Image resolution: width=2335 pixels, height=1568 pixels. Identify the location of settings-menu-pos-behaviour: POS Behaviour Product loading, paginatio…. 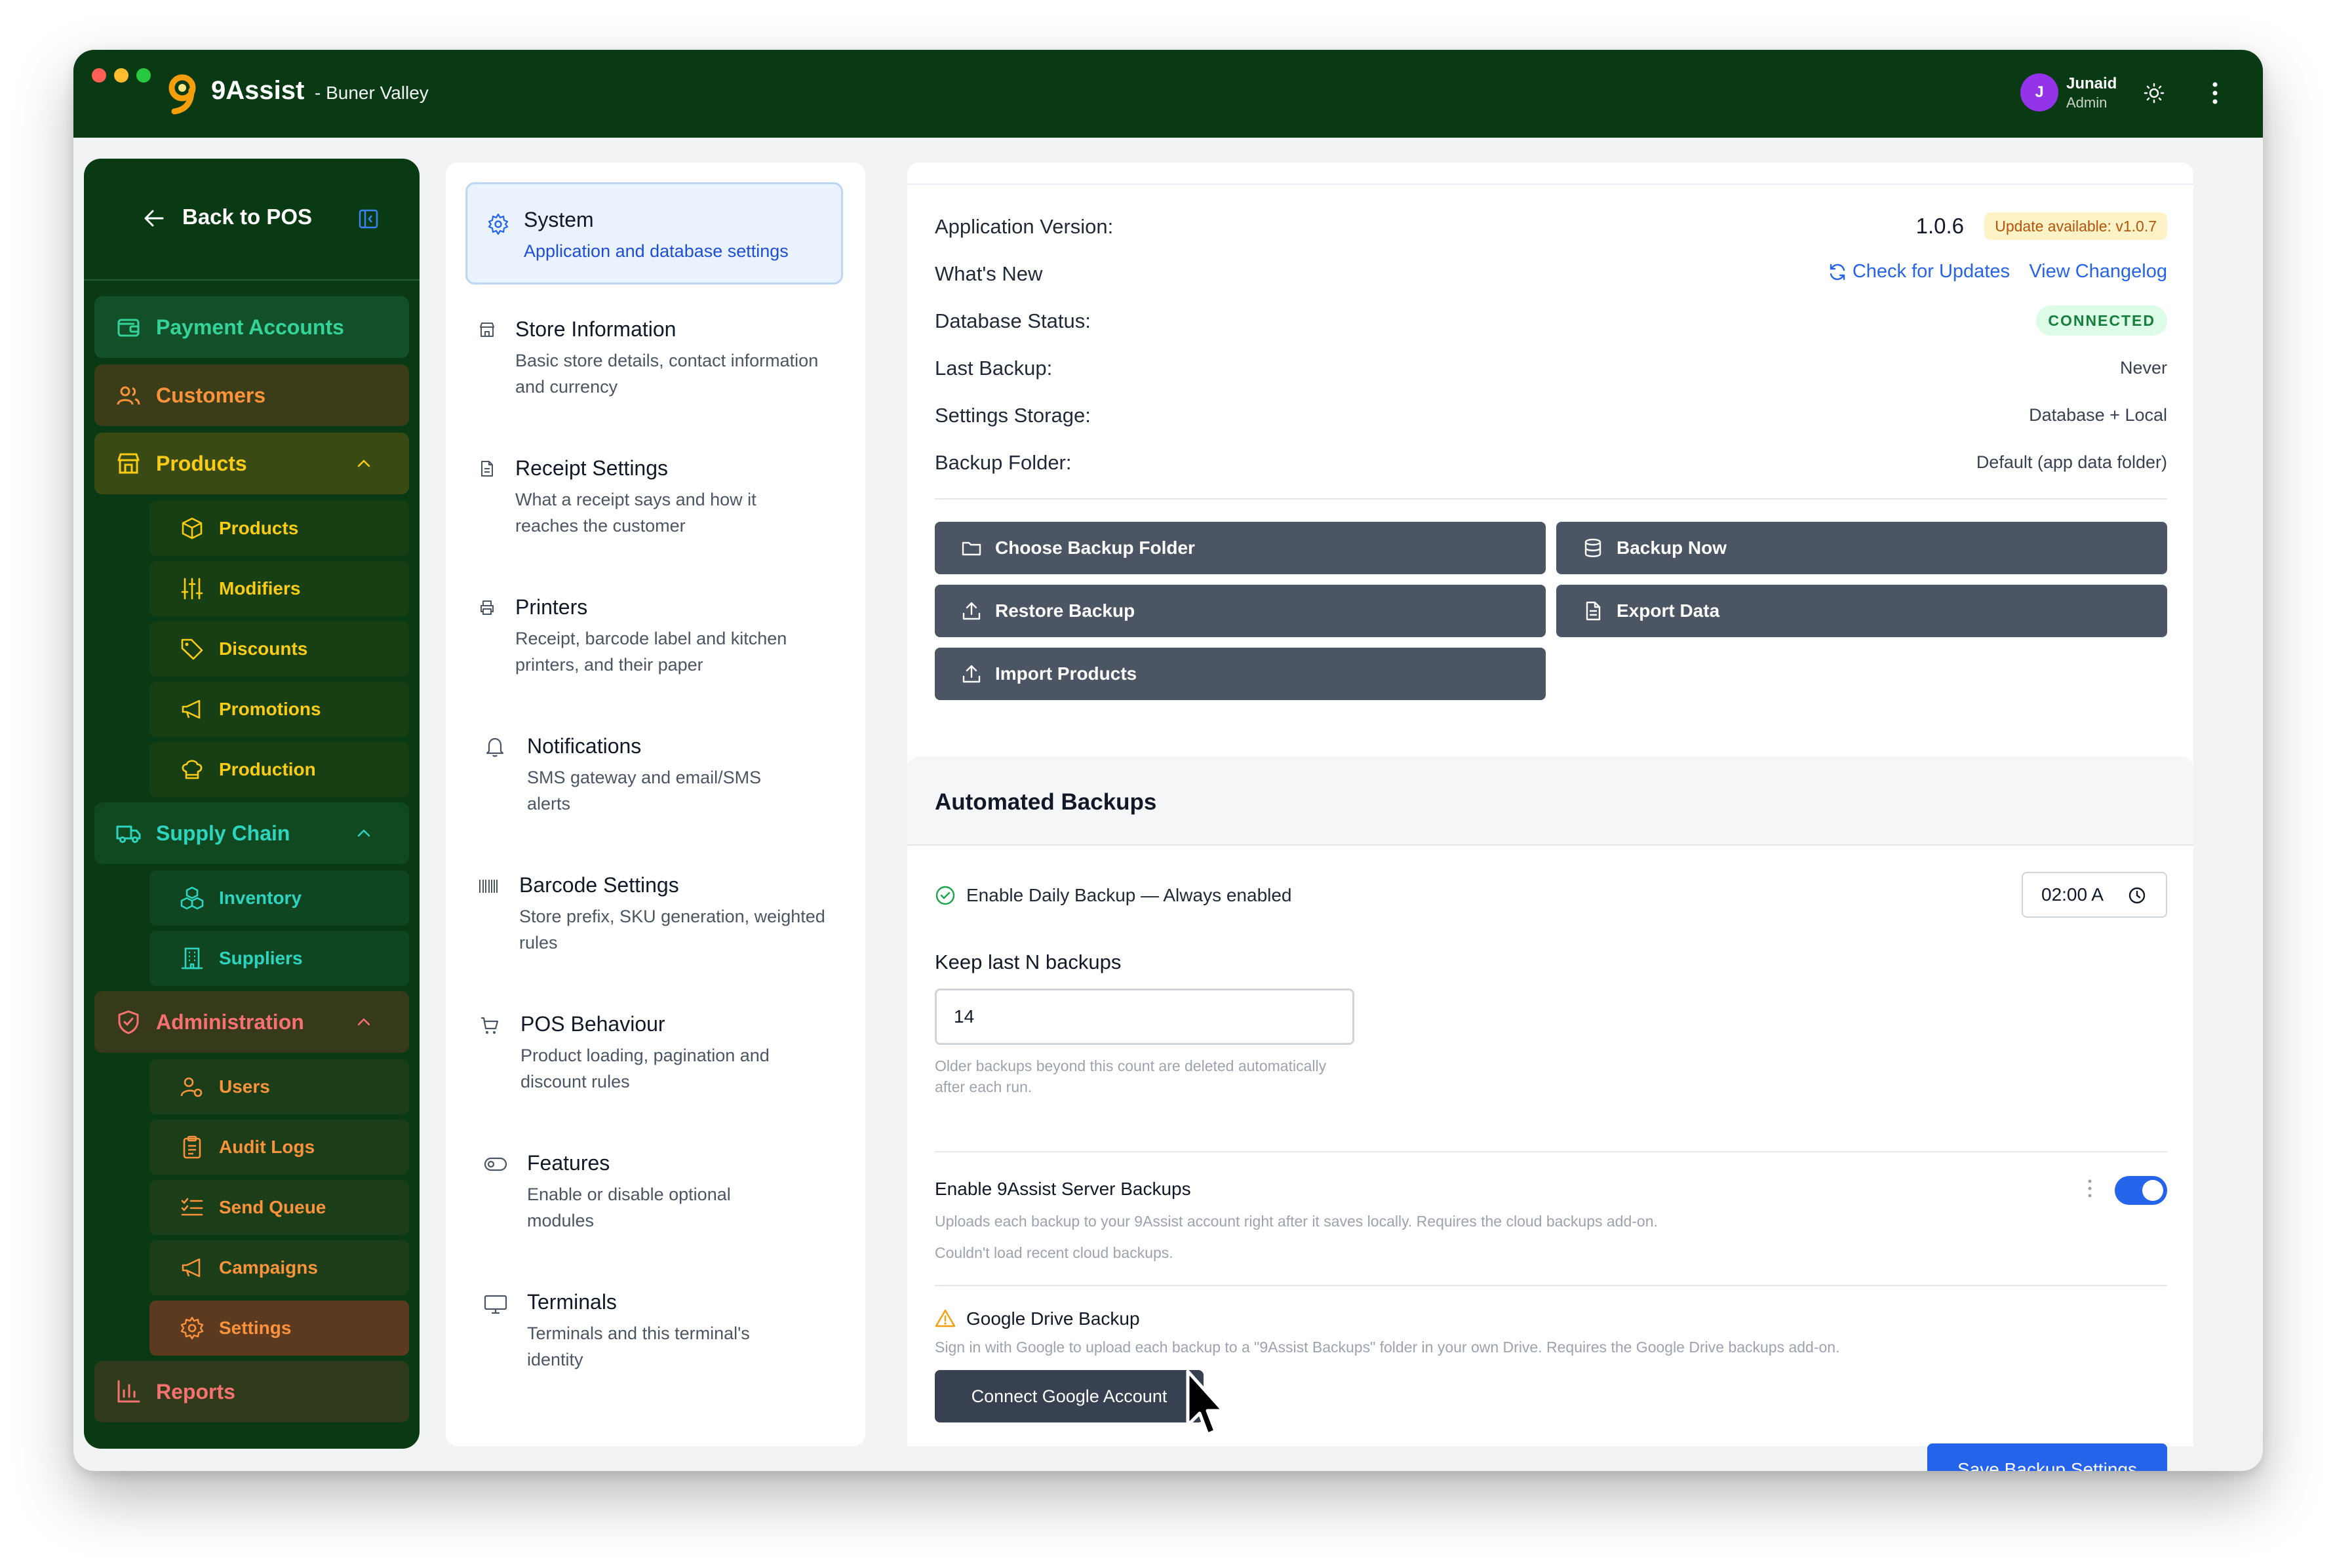
(654, 1054).